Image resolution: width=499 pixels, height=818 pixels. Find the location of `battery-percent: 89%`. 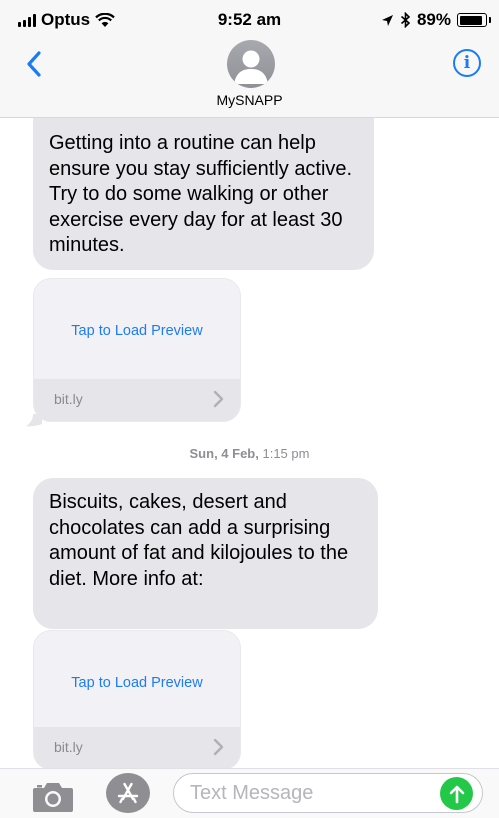

battery-percent: 89% is located at coordinates (433, 19).